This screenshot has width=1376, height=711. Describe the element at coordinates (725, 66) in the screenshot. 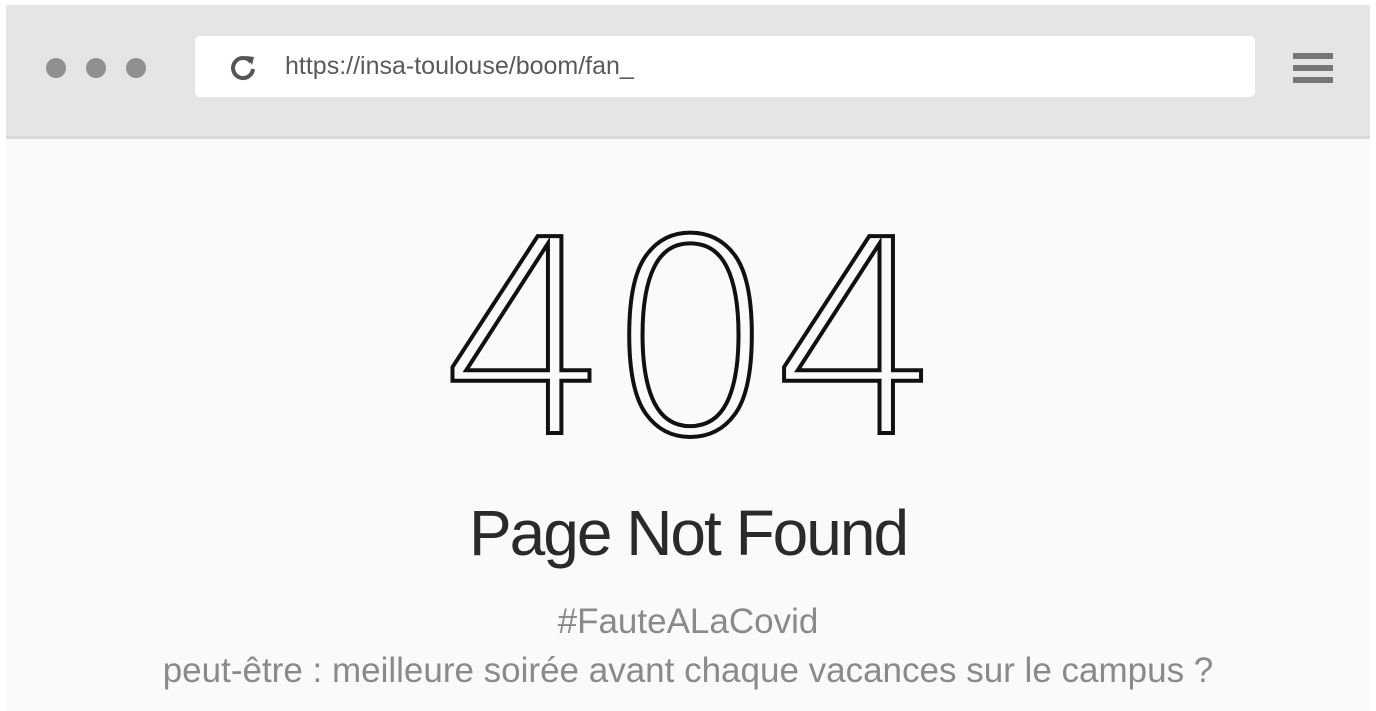

I see `address-bar: https://insa-toulouse/boom/fan_` at that location.